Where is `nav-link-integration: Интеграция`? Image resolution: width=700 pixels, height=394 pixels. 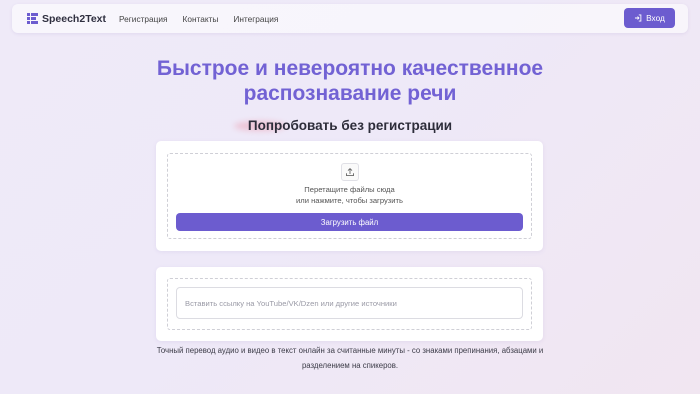 nav-link-integration: Интеграция is located at coordinates (255, 19).